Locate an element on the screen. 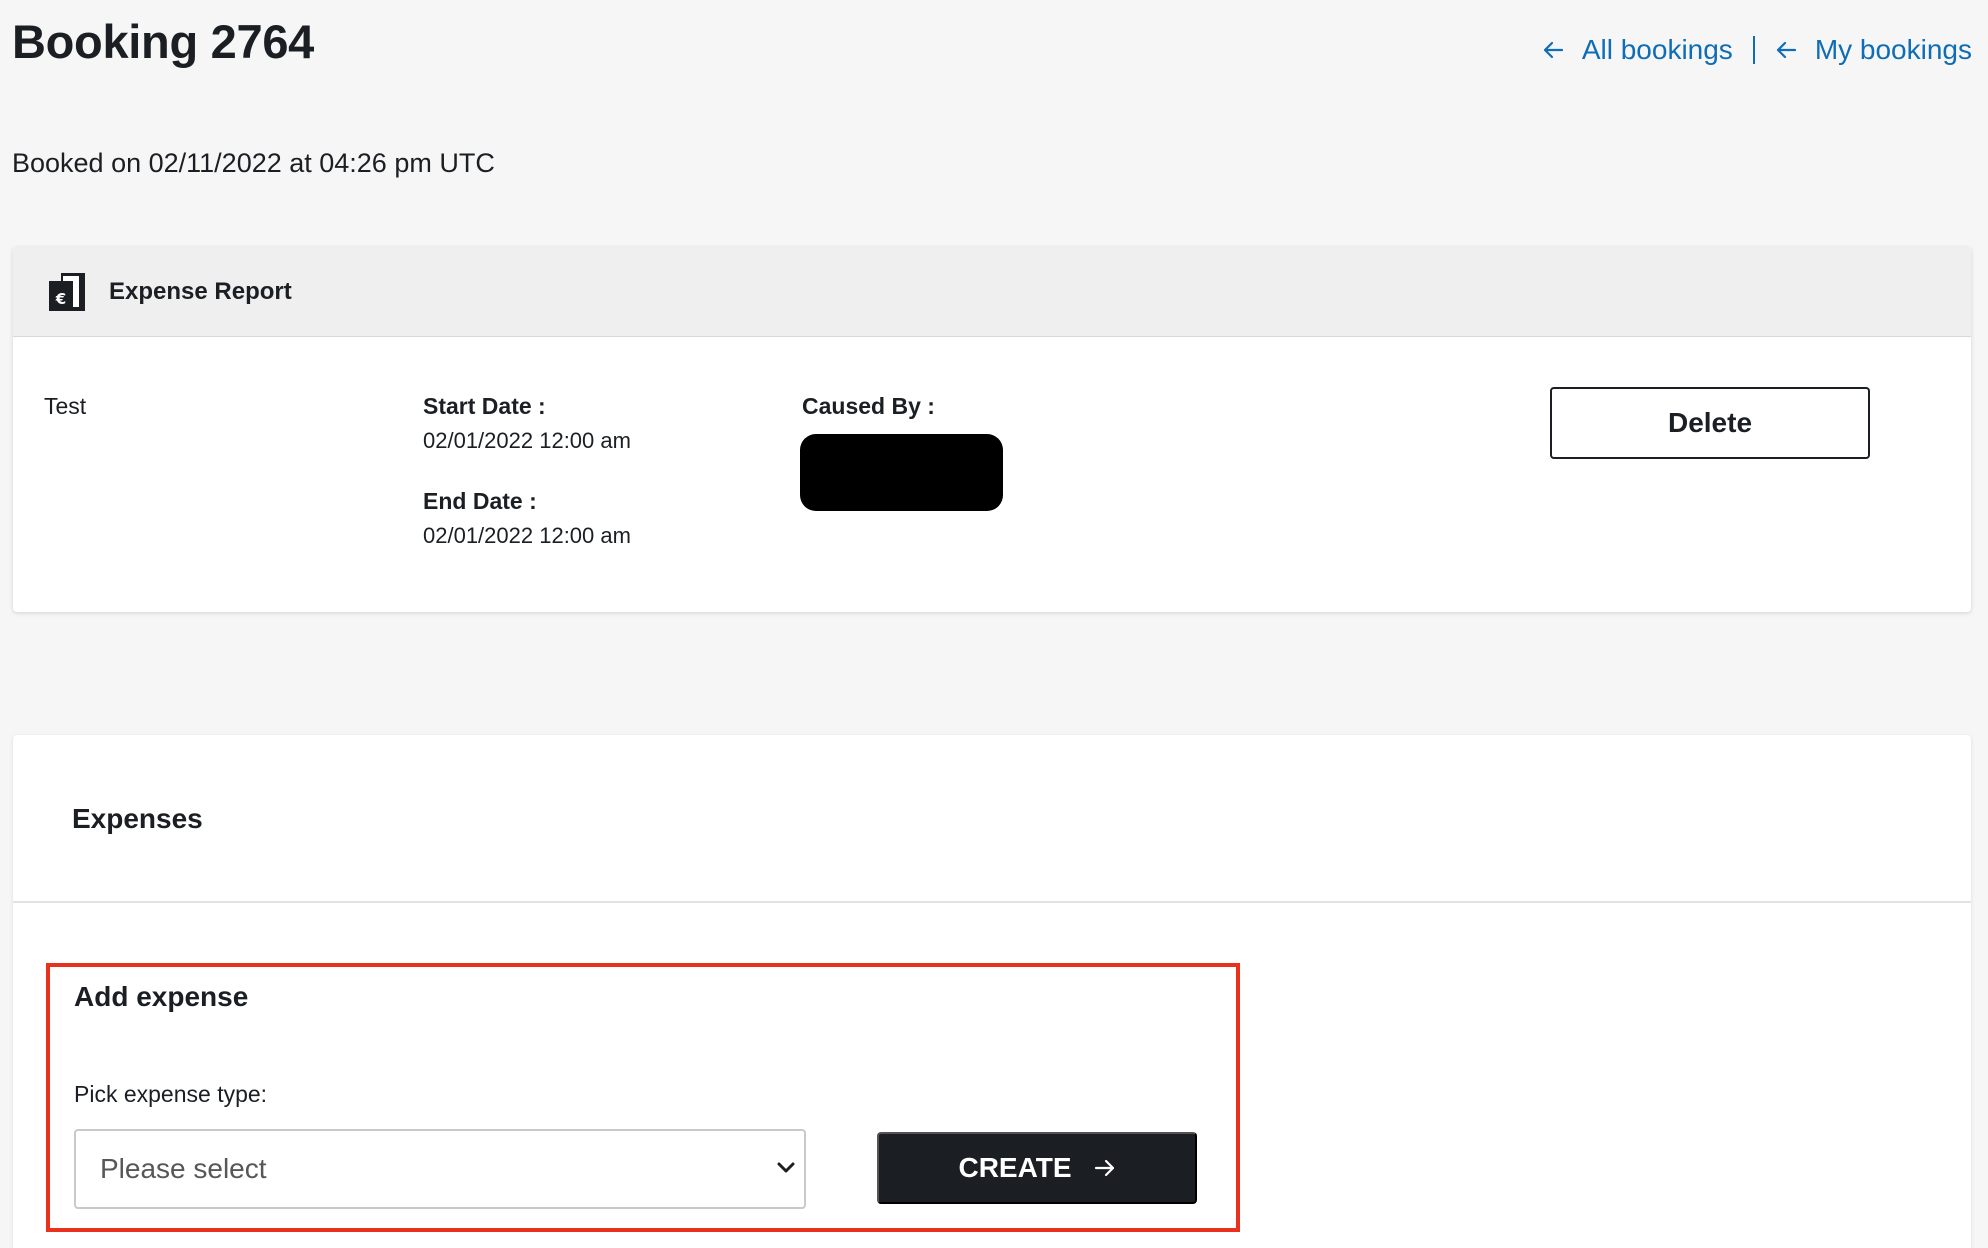  expenses-header: Expenses is located at coordinates (992, 819).